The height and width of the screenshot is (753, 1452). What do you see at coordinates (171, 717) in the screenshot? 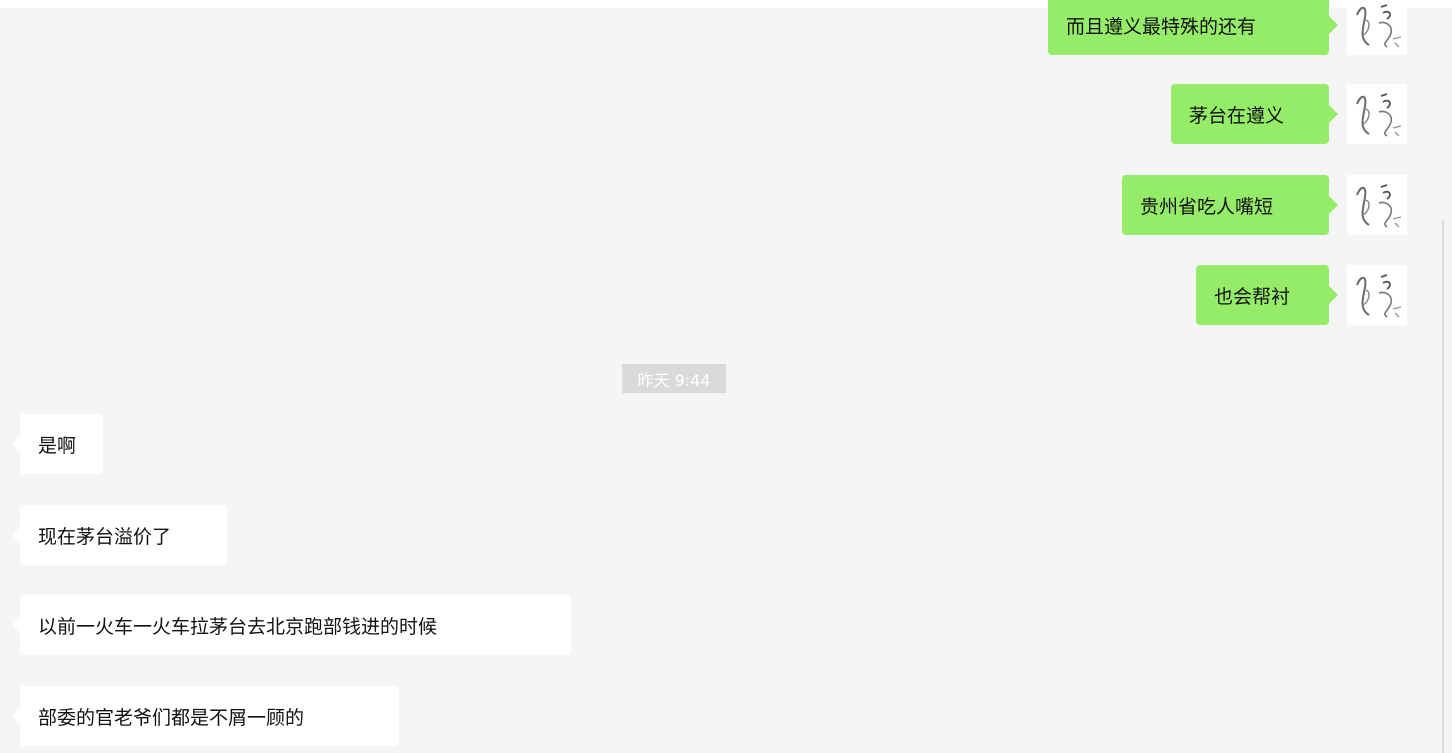
I see `message-text: 部委的官老爷们都是不屑一顾的` at bounding box center [171, 717].